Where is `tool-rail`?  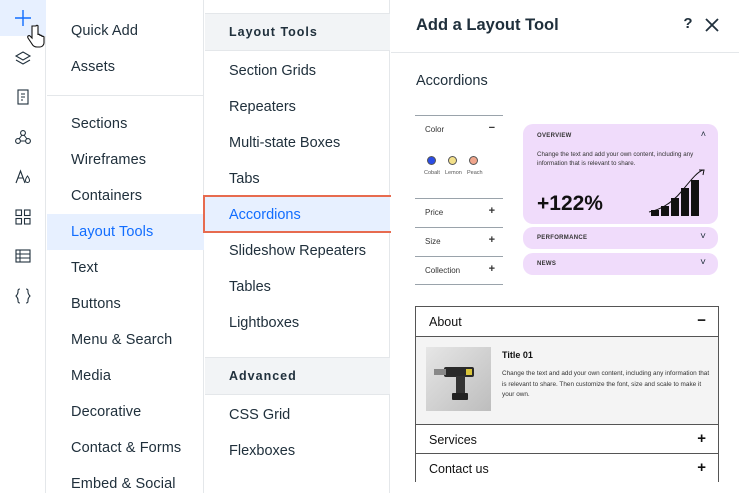
tool-rail is located at coordinates (23, 246).